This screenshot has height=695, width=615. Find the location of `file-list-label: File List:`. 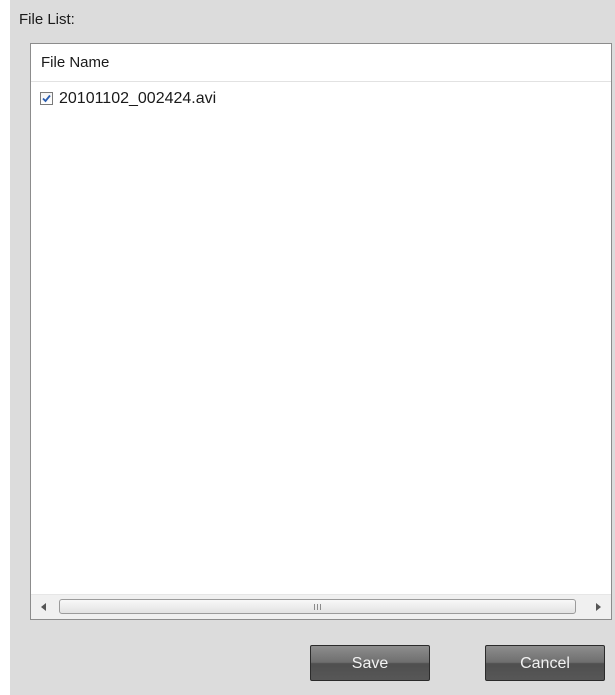

file-list-label: File List: is located at coordinates (47, 19).